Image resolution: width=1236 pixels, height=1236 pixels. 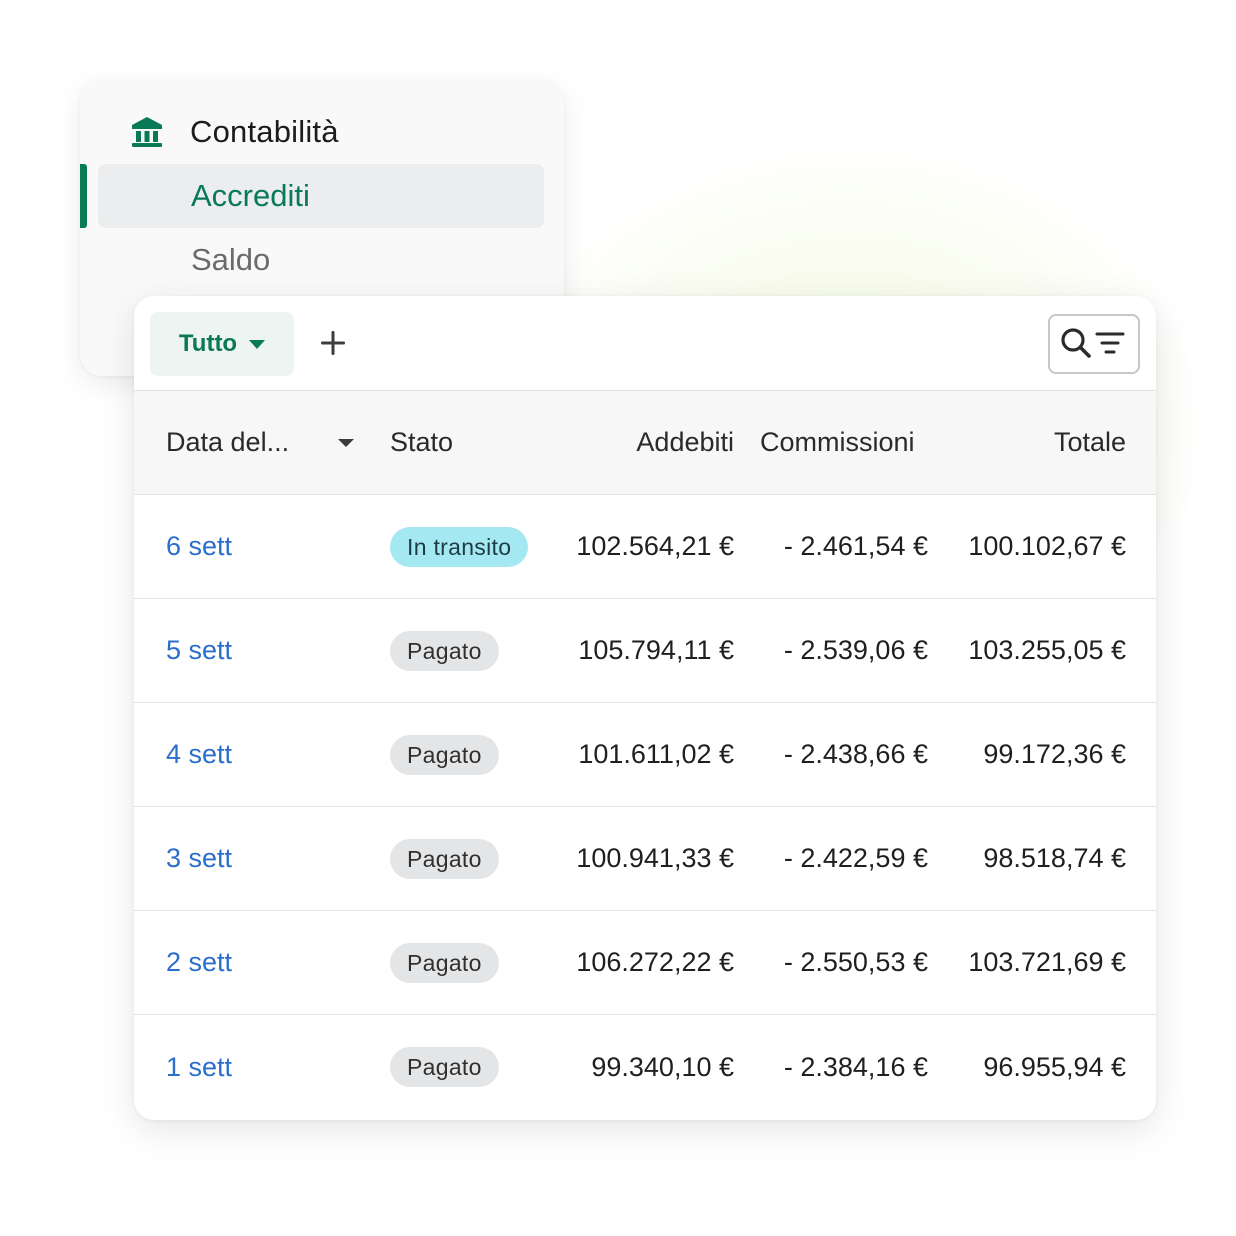 I want to click on fees-value: - 2.550,53 €, so click(x=855, y=962).